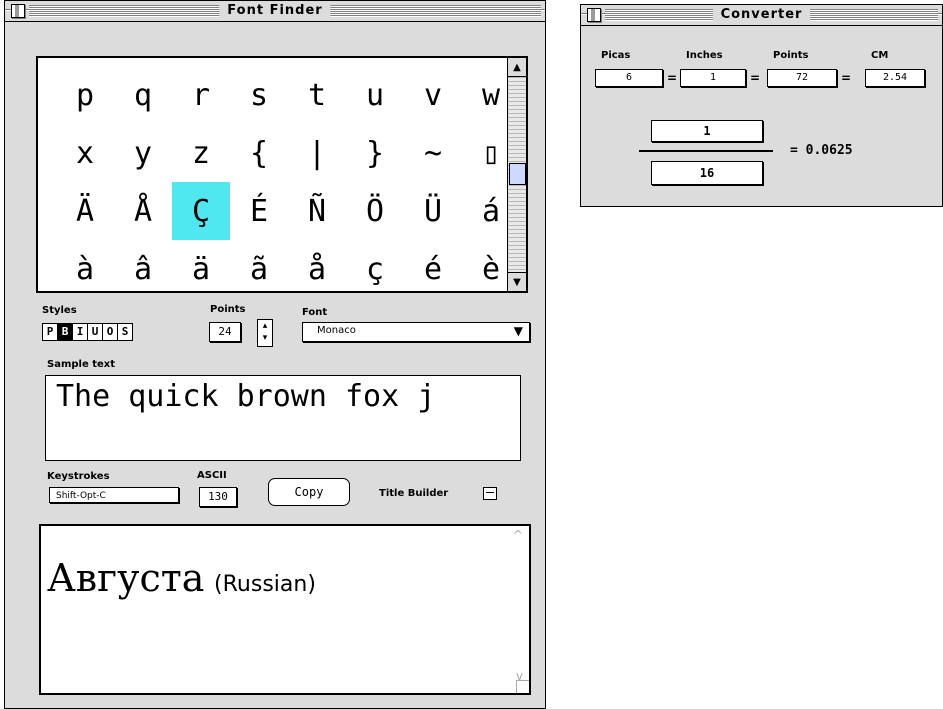 The image size is (943, 709). I want to click on char-cell: x, so click(85, 153).